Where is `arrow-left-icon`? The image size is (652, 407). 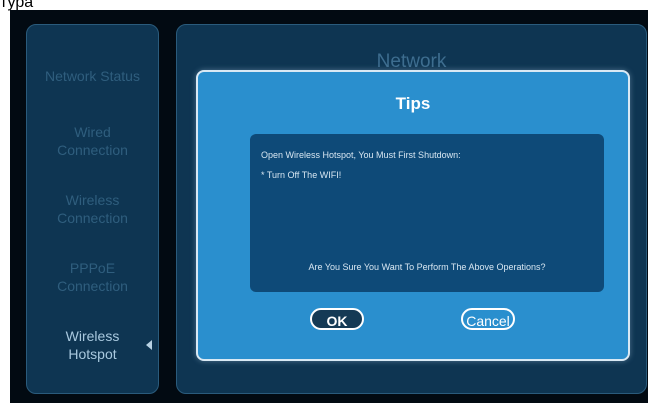
arrow-left-icon is located at coordinates (149, 345).